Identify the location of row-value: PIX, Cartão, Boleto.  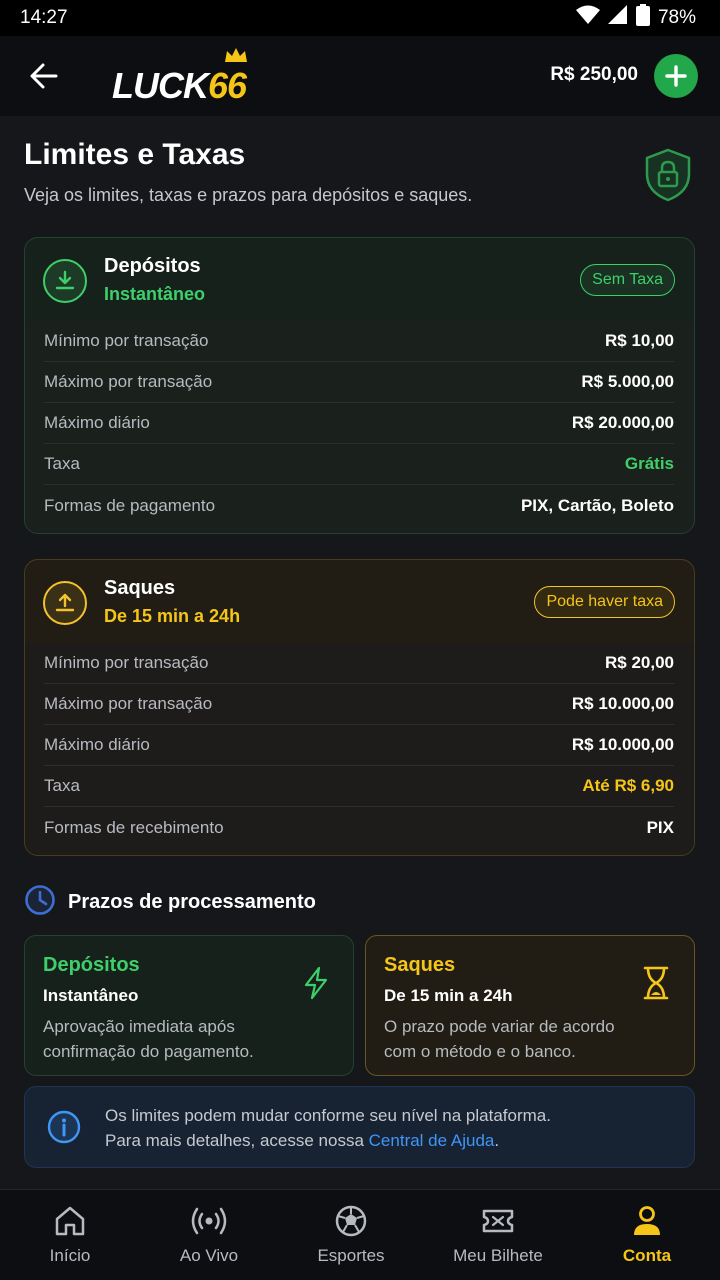
(597, 505).